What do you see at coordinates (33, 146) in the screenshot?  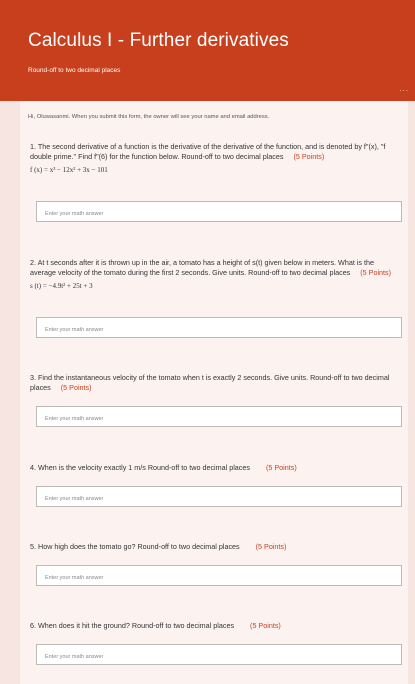 I see `question-number: 1.` at bounding box center [33, 146].